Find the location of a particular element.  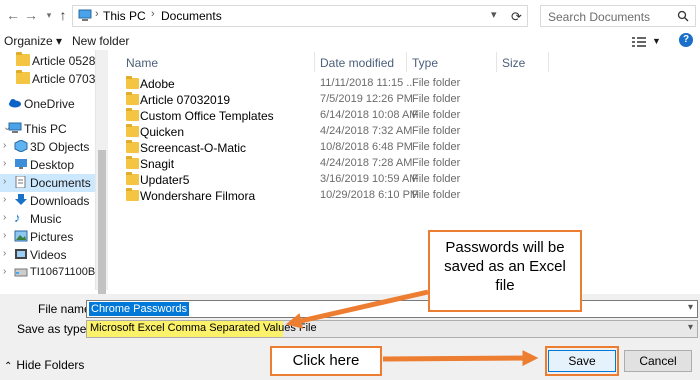

file-row: Quicken 4/24/2018 7:32 AM File folder is located at coordinates (333, 132).